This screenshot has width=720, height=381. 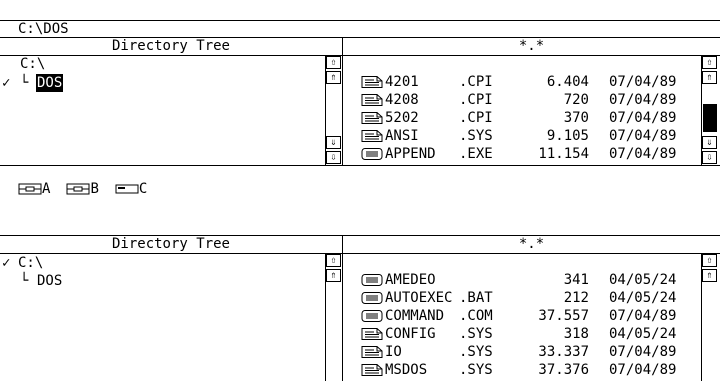 I want to click on drive-letter: C, so click(x=143, y=189).